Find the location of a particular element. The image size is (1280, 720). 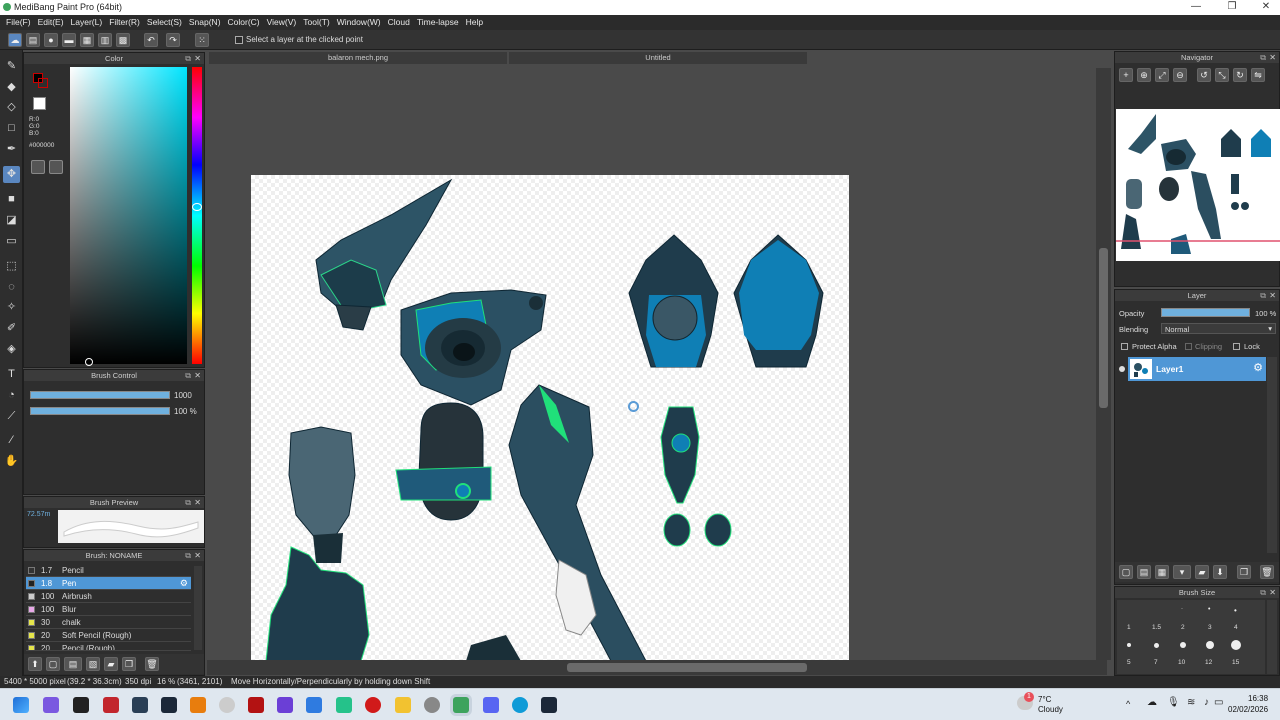

lasso-tool-icon: ◌ is located at coordinates (11, 287).